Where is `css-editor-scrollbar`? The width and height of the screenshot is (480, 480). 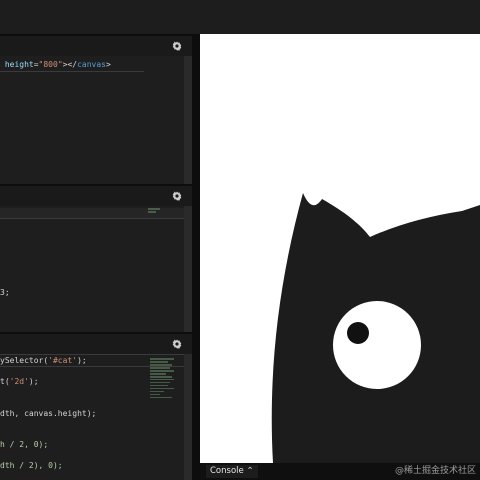 css-editor-scrollbar is located at coordinates (188, 269).